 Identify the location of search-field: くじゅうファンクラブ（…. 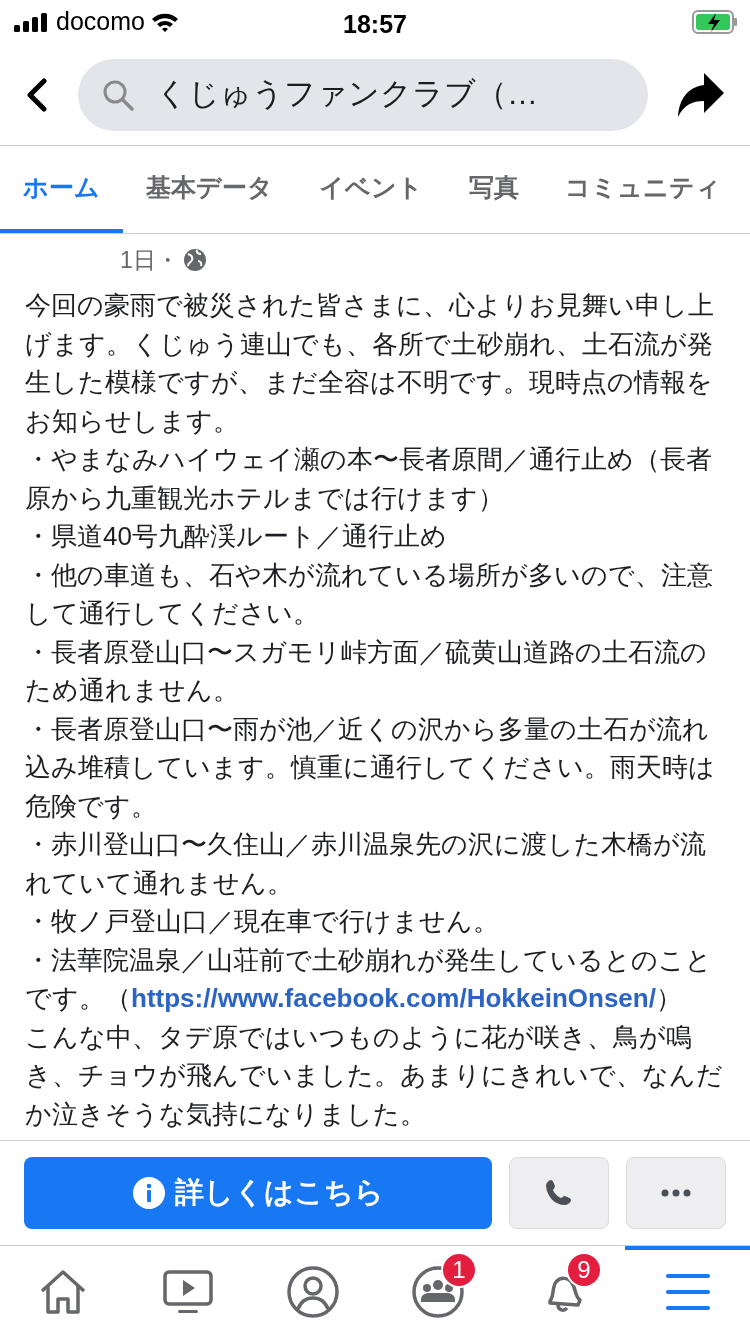
(363, 94).